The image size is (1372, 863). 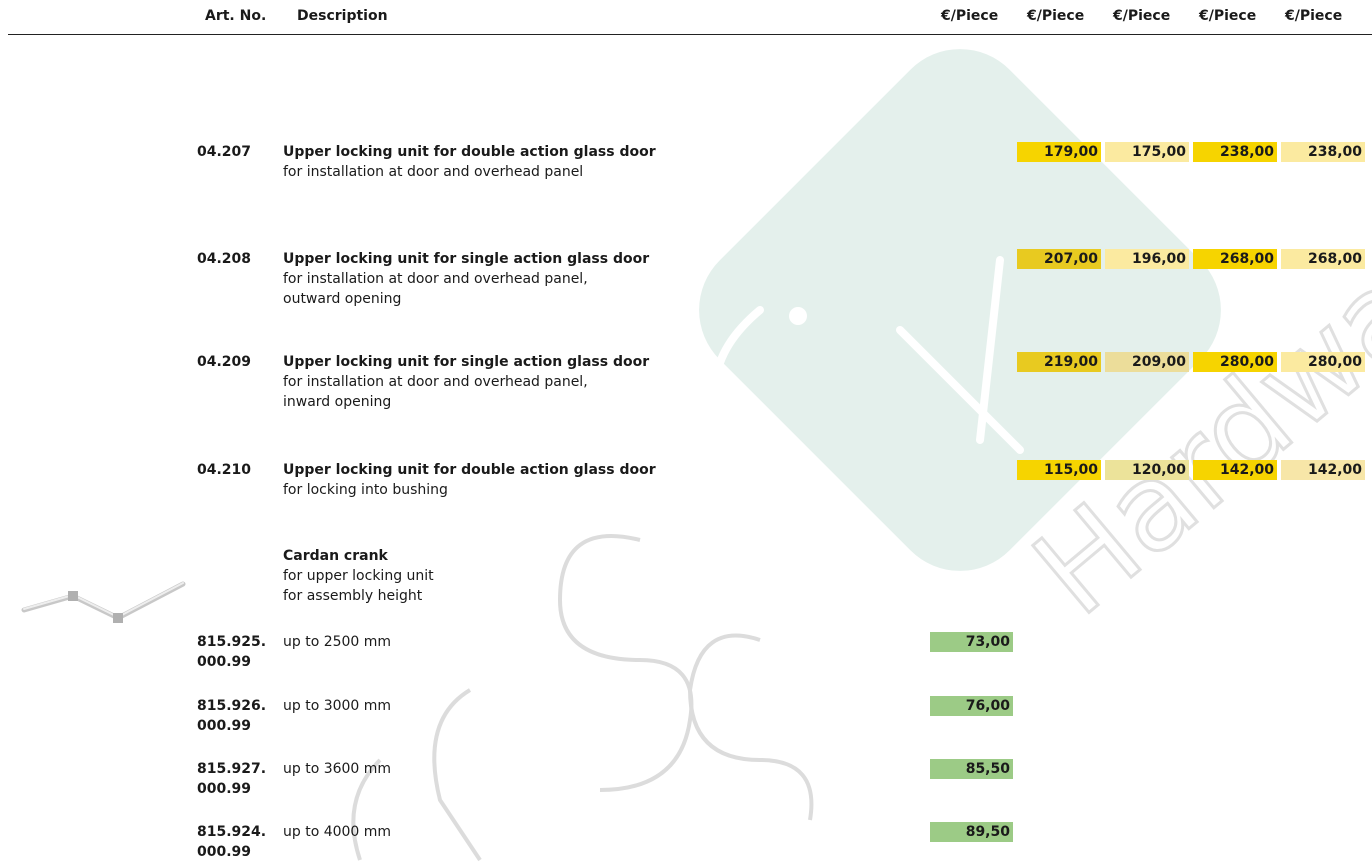 I want to click on price-cell: 219,00, so click(x=1059, y=362).